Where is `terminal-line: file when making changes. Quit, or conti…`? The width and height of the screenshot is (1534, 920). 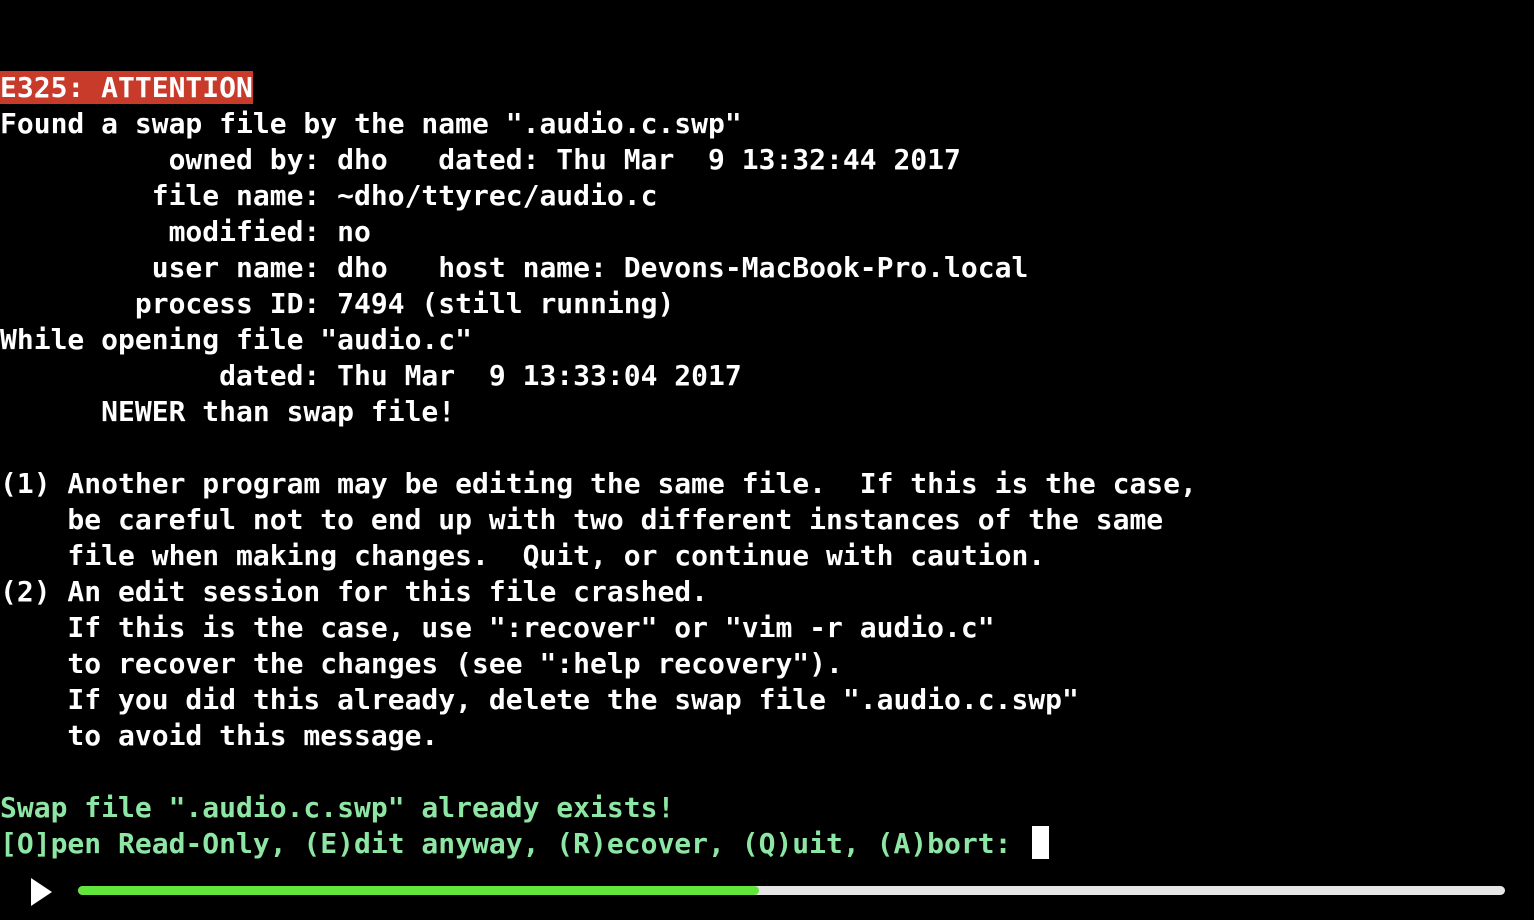
terminal-line: file when making changes. Quit, or conti… is located at coordinates (767, 556).